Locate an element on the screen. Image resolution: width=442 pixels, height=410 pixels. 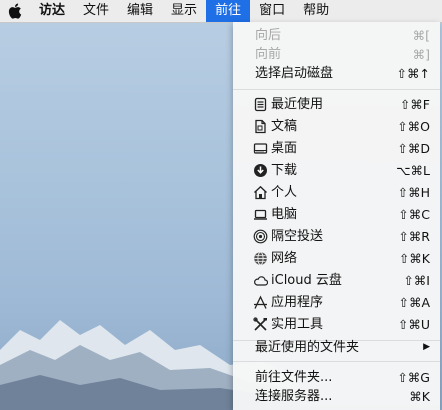
menu-item-startup-disk: 选择启动磁盘 ⇧⌘↑ is located at coordinates (336, 73).